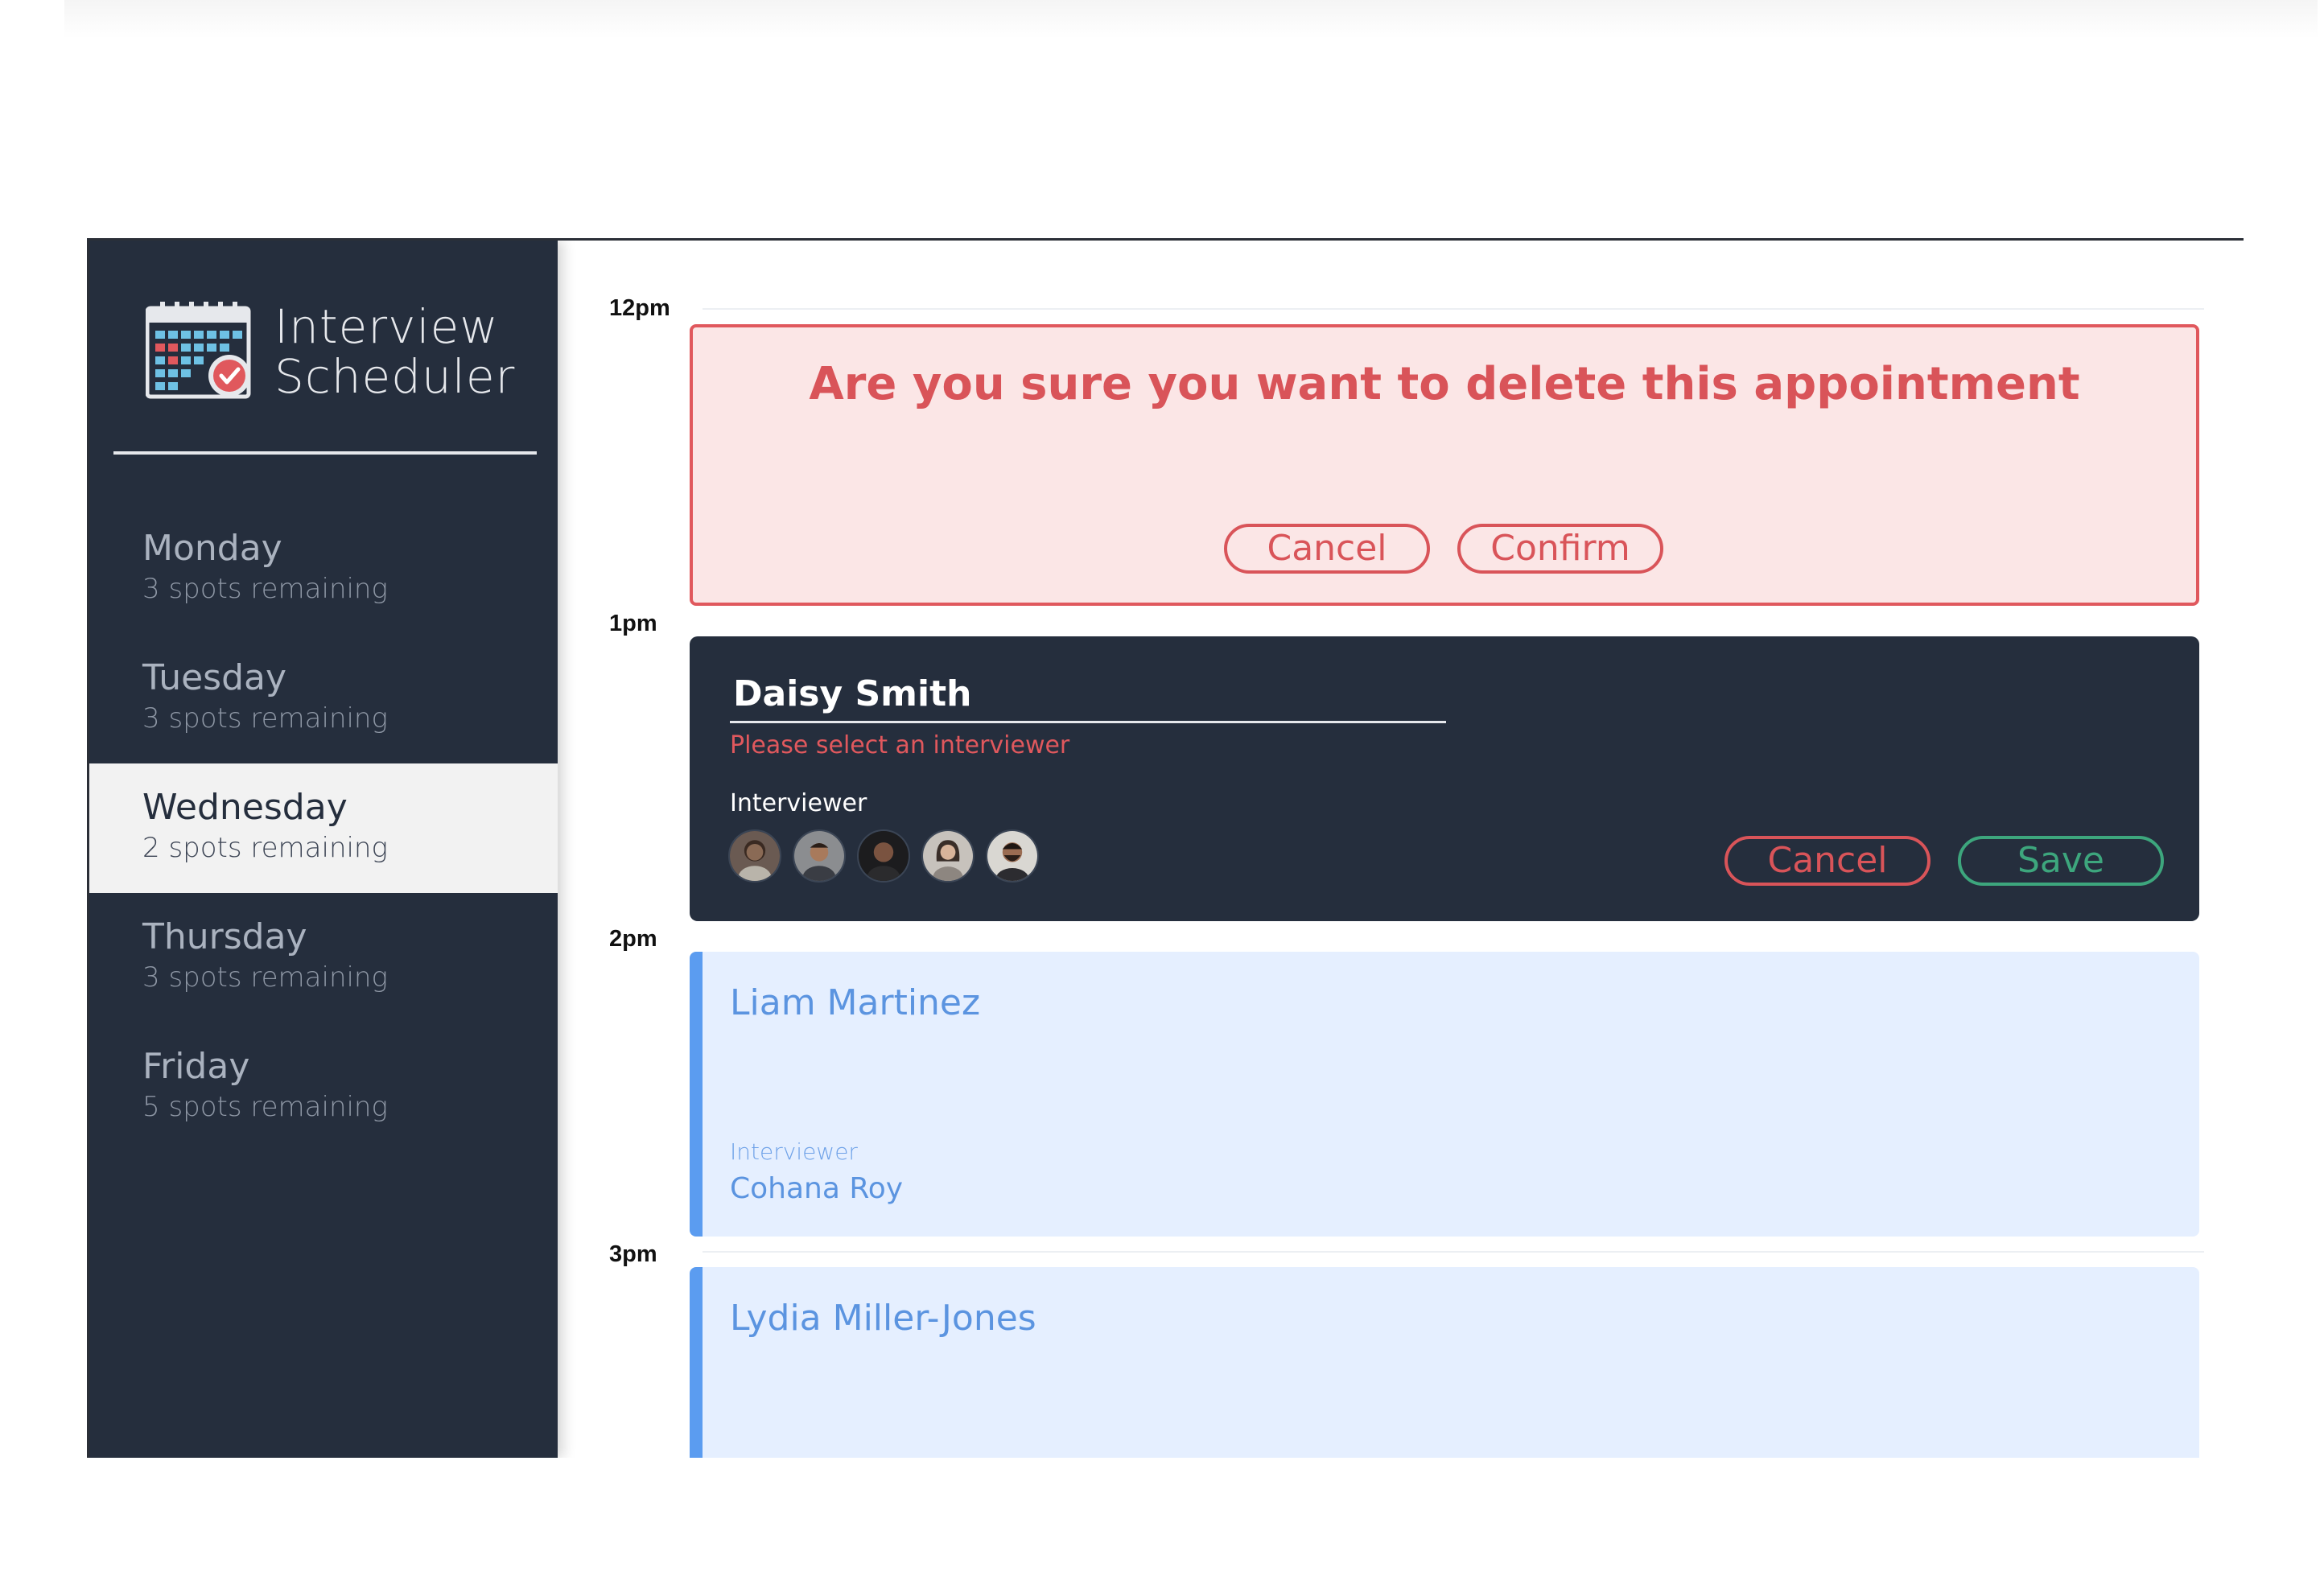 The image size is (2324, 1572). What do you see at coordinates (1444, 1094) in the screenshot?
I see `appointment-card: Liam Martinez Interviewer Cohana Roy` at bounding box center [1444, 1094].